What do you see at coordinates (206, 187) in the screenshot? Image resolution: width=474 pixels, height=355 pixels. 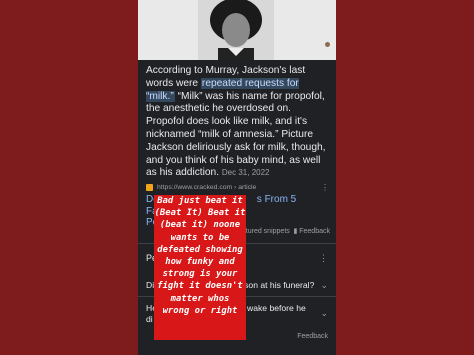 I see `source-url: https://www.cracked.com › article` at bounding box center [206, 187].